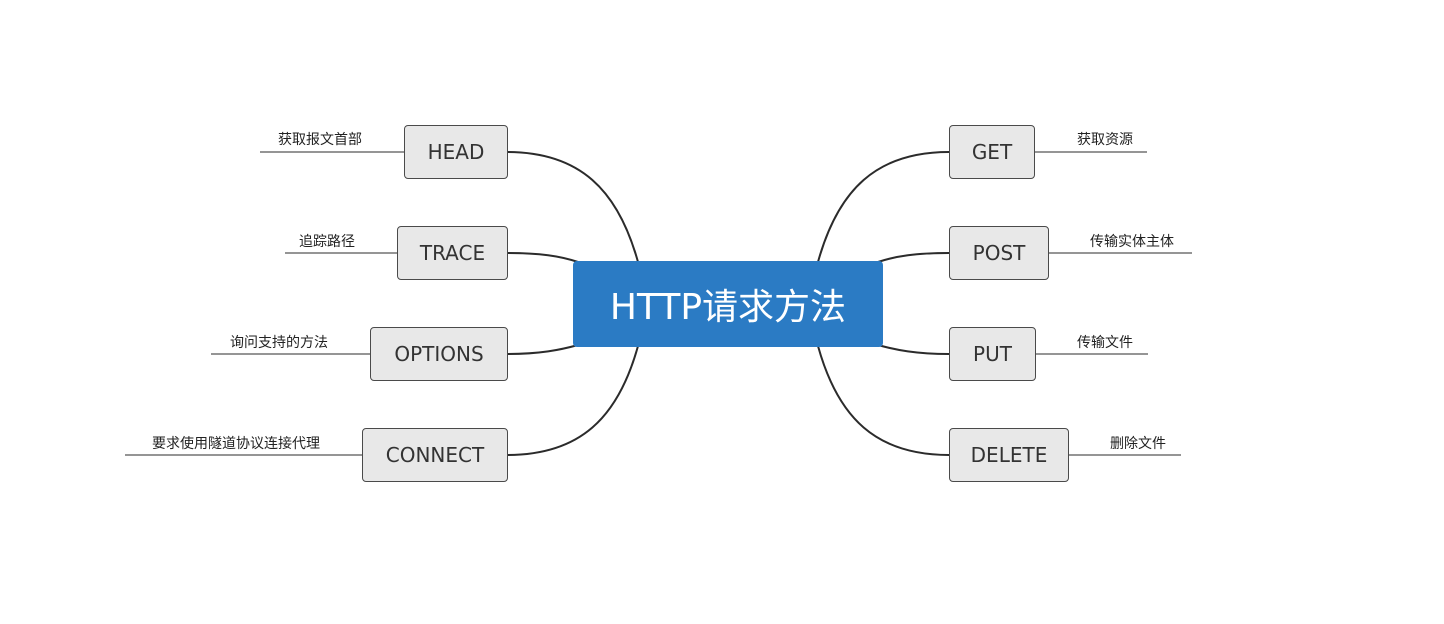  What do you see at coordinates (279, 343) in the screenshot?
I see `method-description-options: 询问支持的方法` at bounding box center [279, 343].